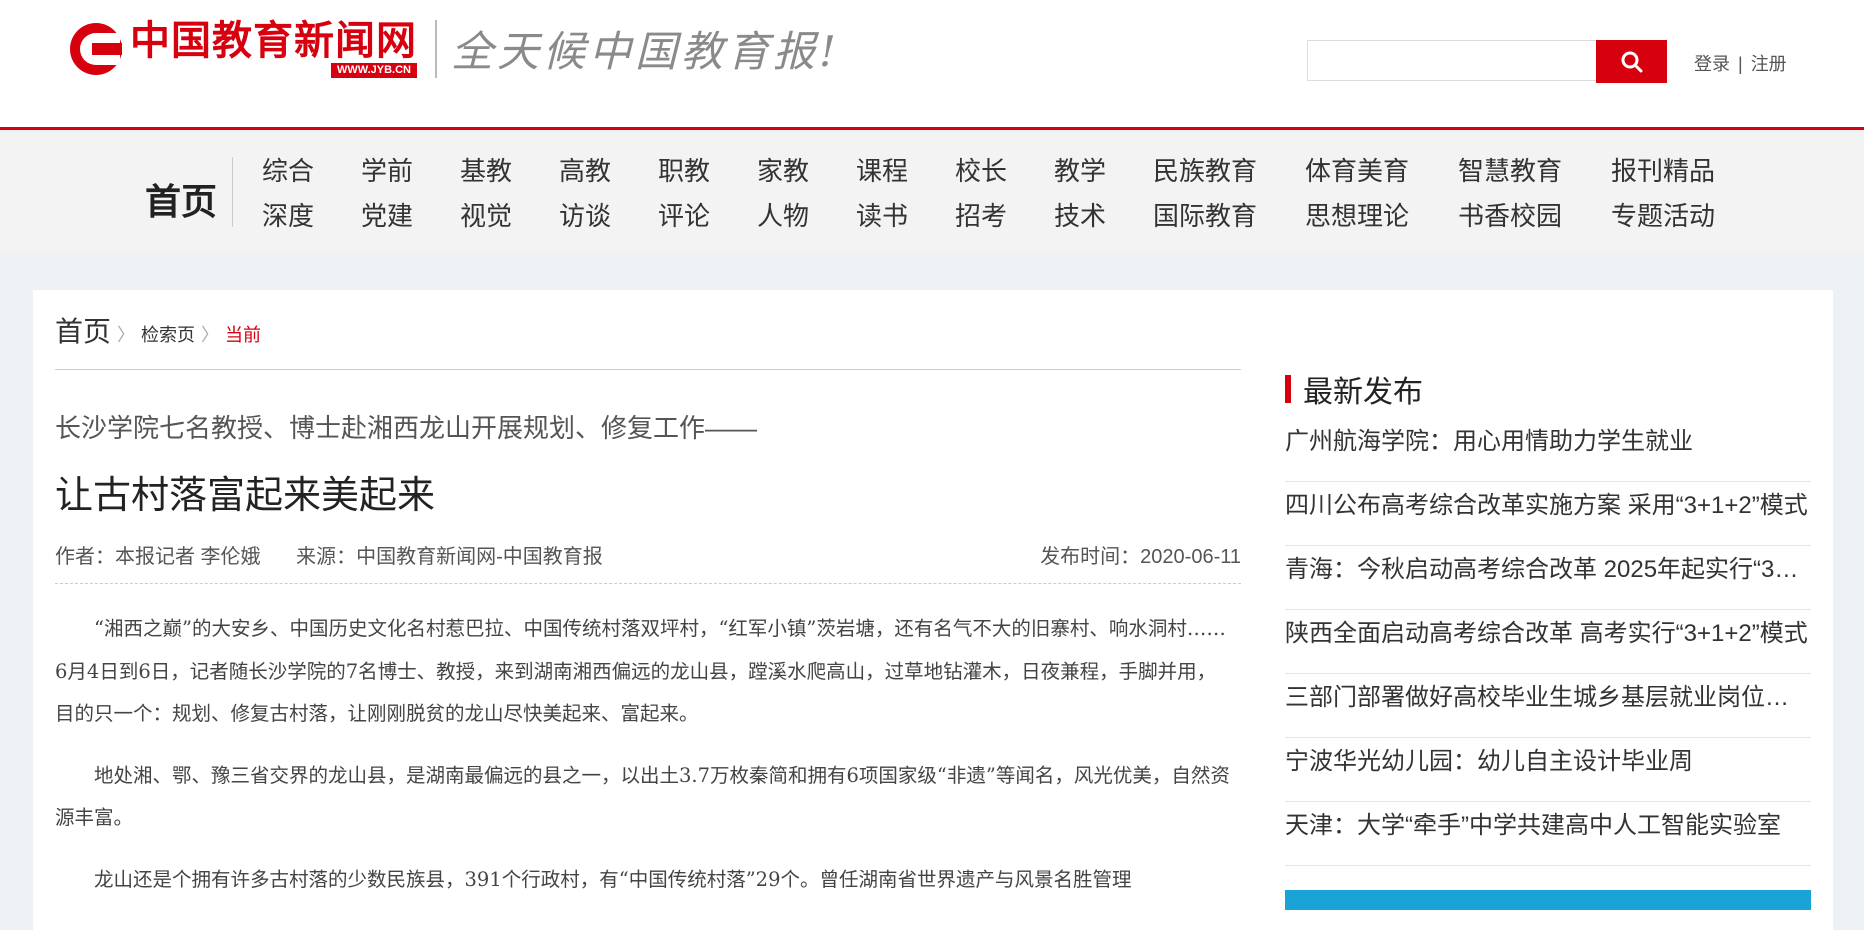  What do you see at coordinates (1103, 173) in the screenshot?
I see `nav-item: 教学` at bounding box center [1103, 173].